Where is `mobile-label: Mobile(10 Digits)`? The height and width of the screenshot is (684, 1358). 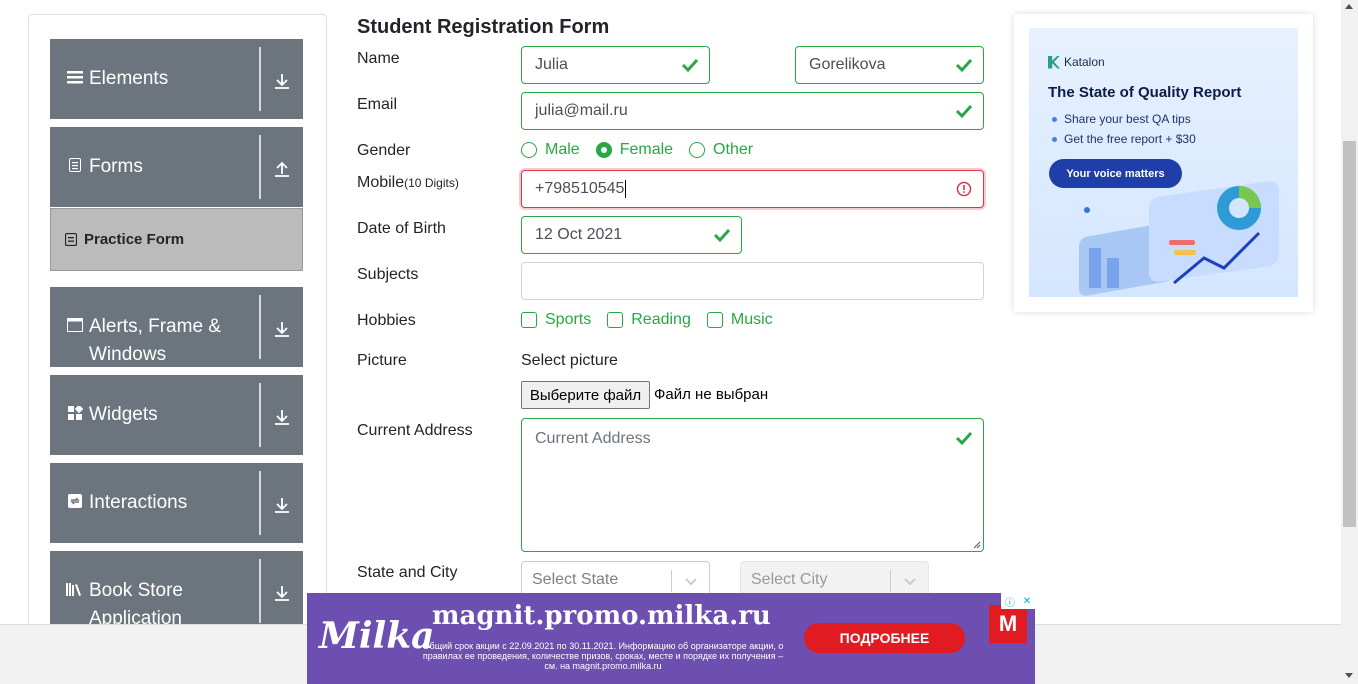
mobile-label: Mobile(10 Digits) is located at coordinates (408, 183).